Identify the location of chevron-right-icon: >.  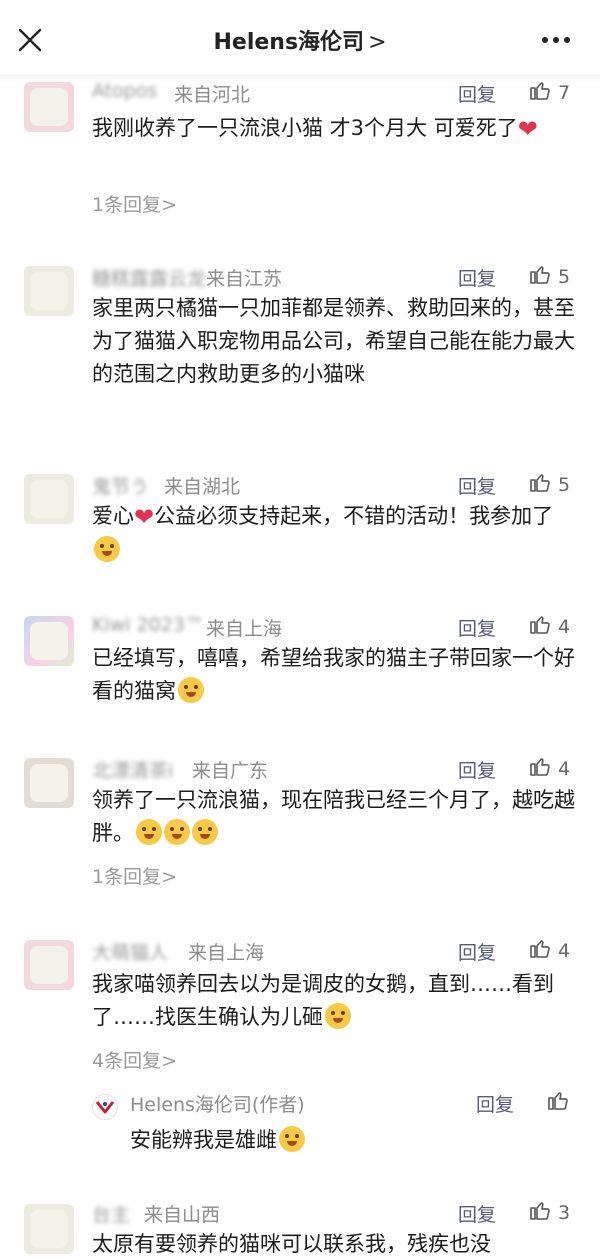
(377, 42).